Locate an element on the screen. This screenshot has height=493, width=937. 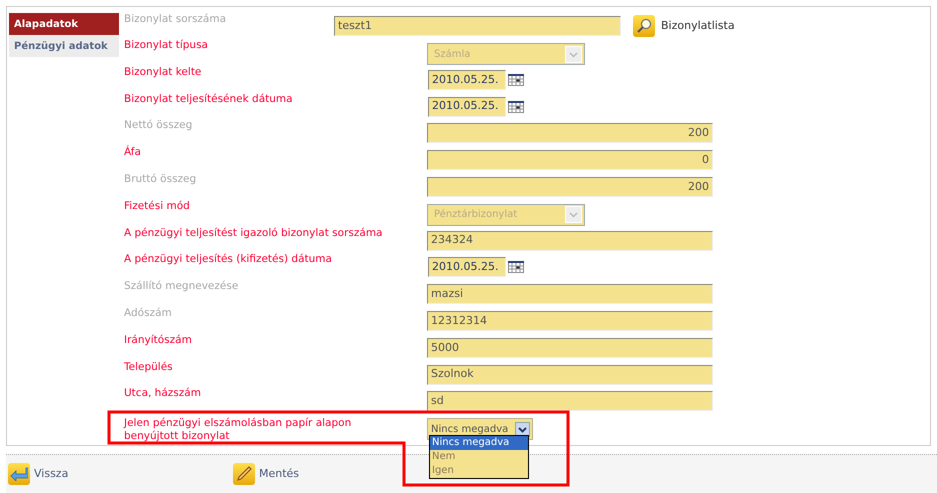
input-field: sd is located at coordinates (570, 401).